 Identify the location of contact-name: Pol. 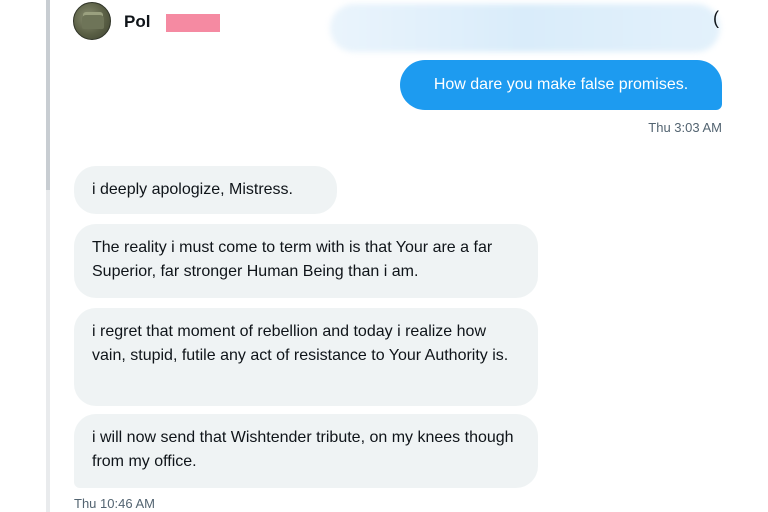
(137, 22).